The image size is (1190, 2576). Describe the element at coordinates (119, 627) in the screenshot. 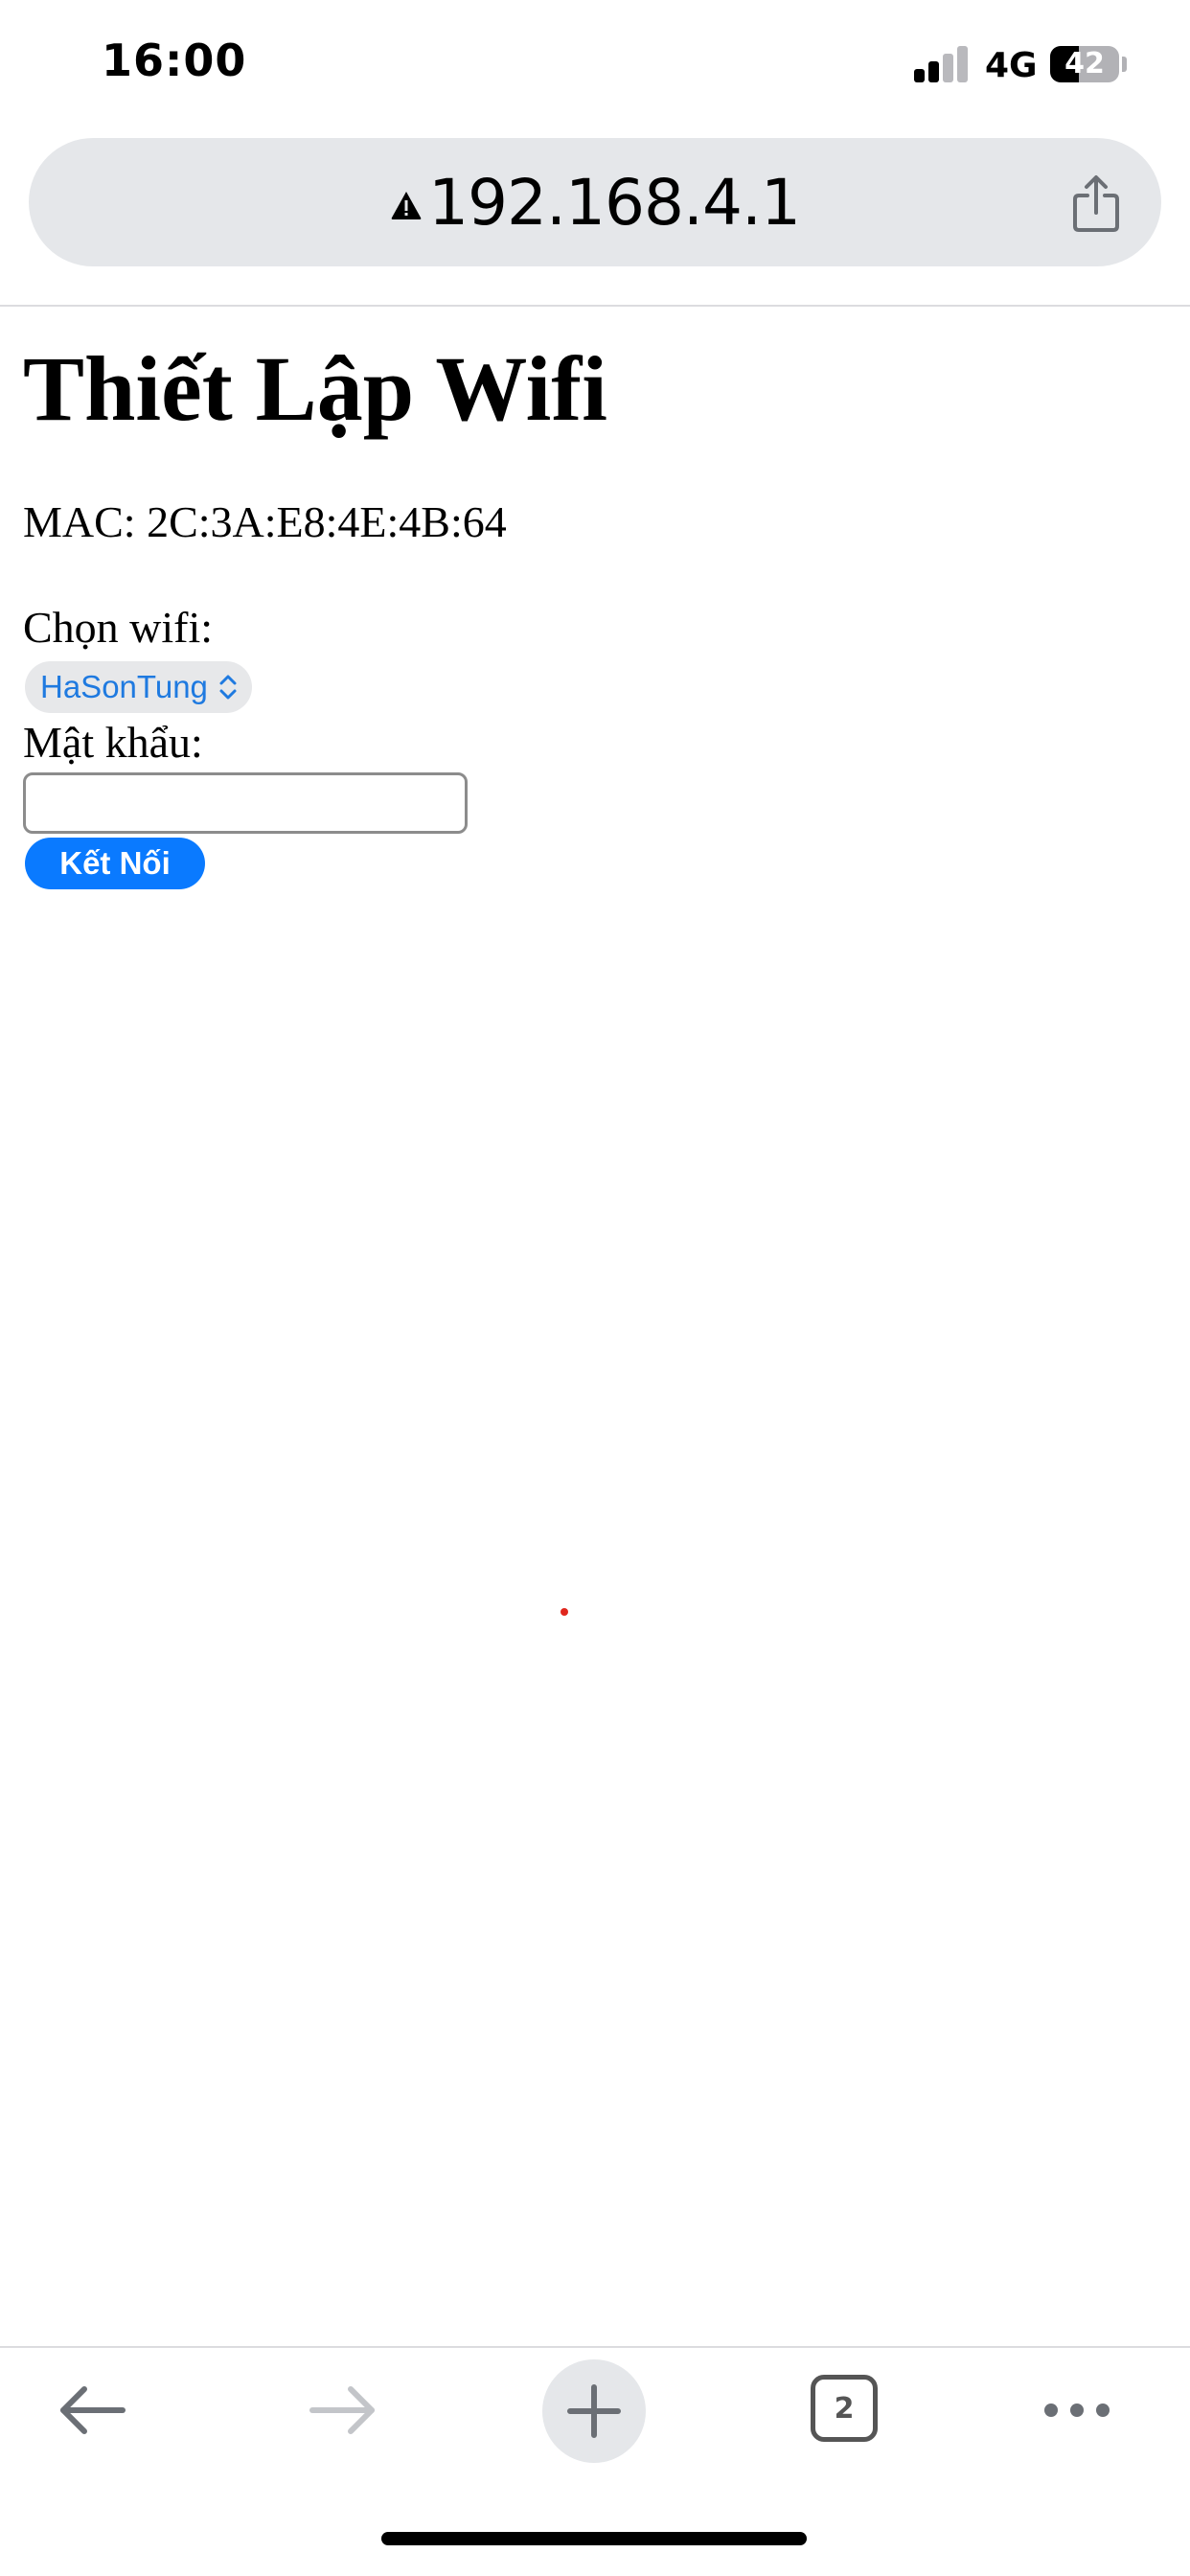

I see `choose-wifi-label: Chọn wifi:` at that location.